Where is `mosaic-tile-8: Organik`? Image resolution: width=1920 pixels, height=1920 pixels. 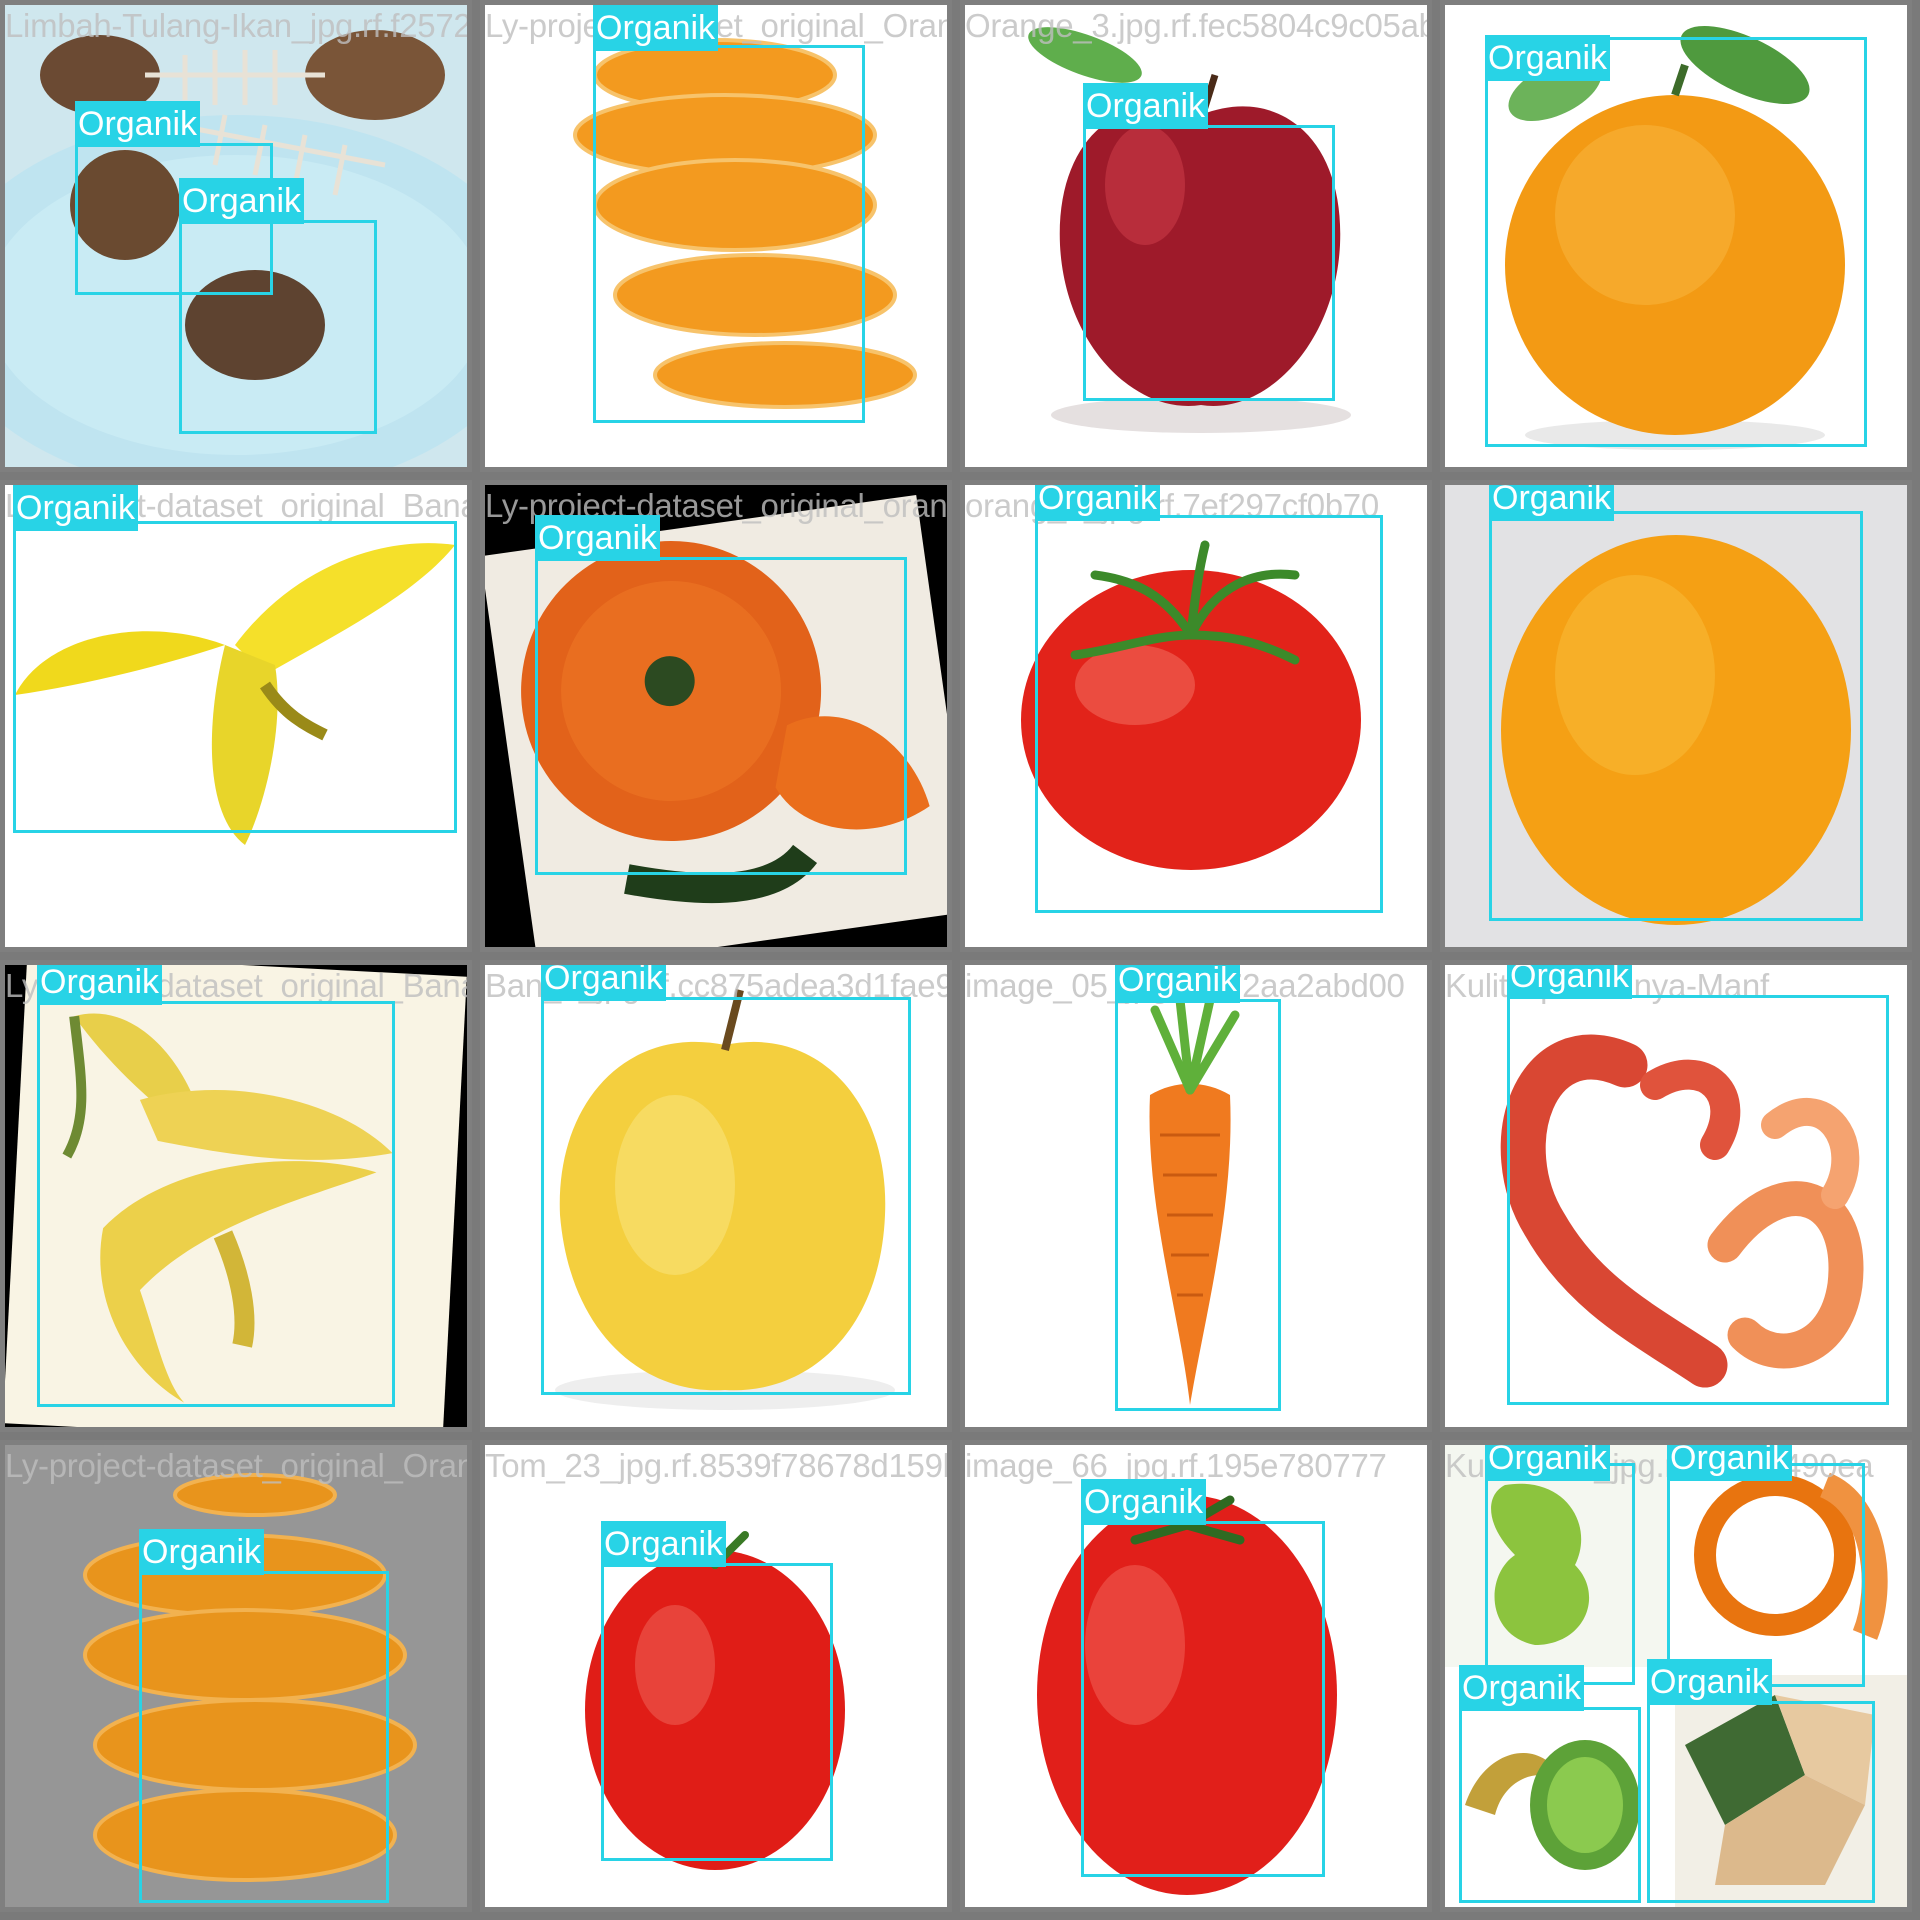
mosaic-tile-8: Organik is located at coordinates (1676, 716).